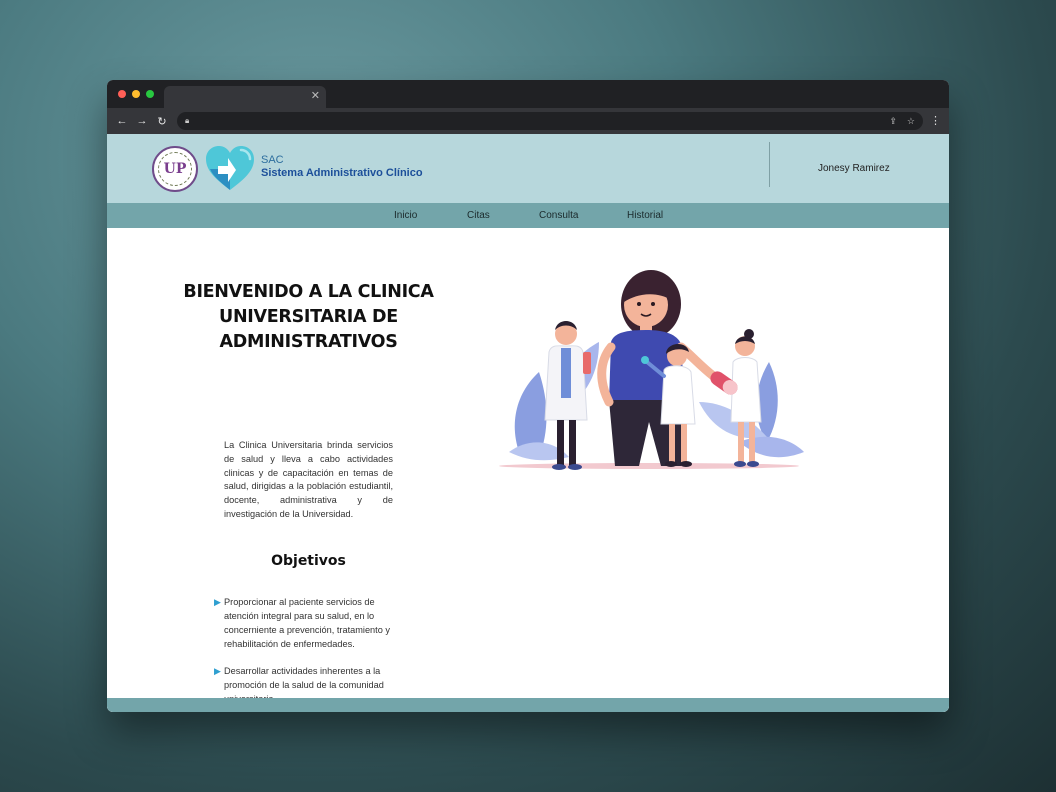 This screenshot has height=792, width=1056. I want to click on welcome-line: BIENVENIDO A LA CLINICA, so click(308, 292).